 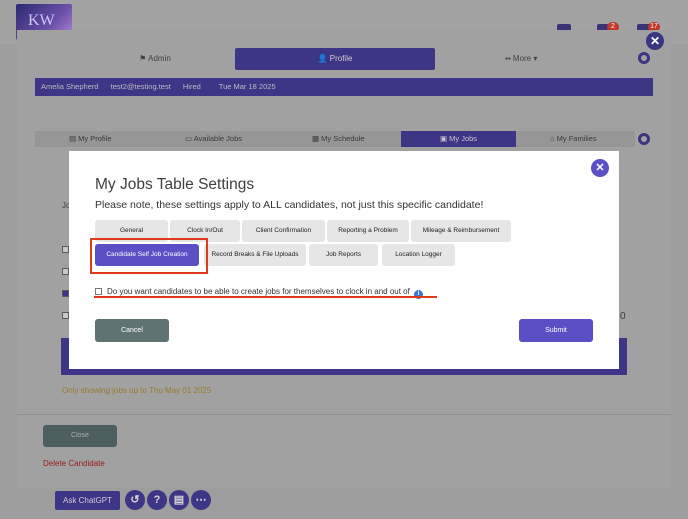 I want to click on modal-title: My Jobs Table Settings, so click(x=175, y=184).